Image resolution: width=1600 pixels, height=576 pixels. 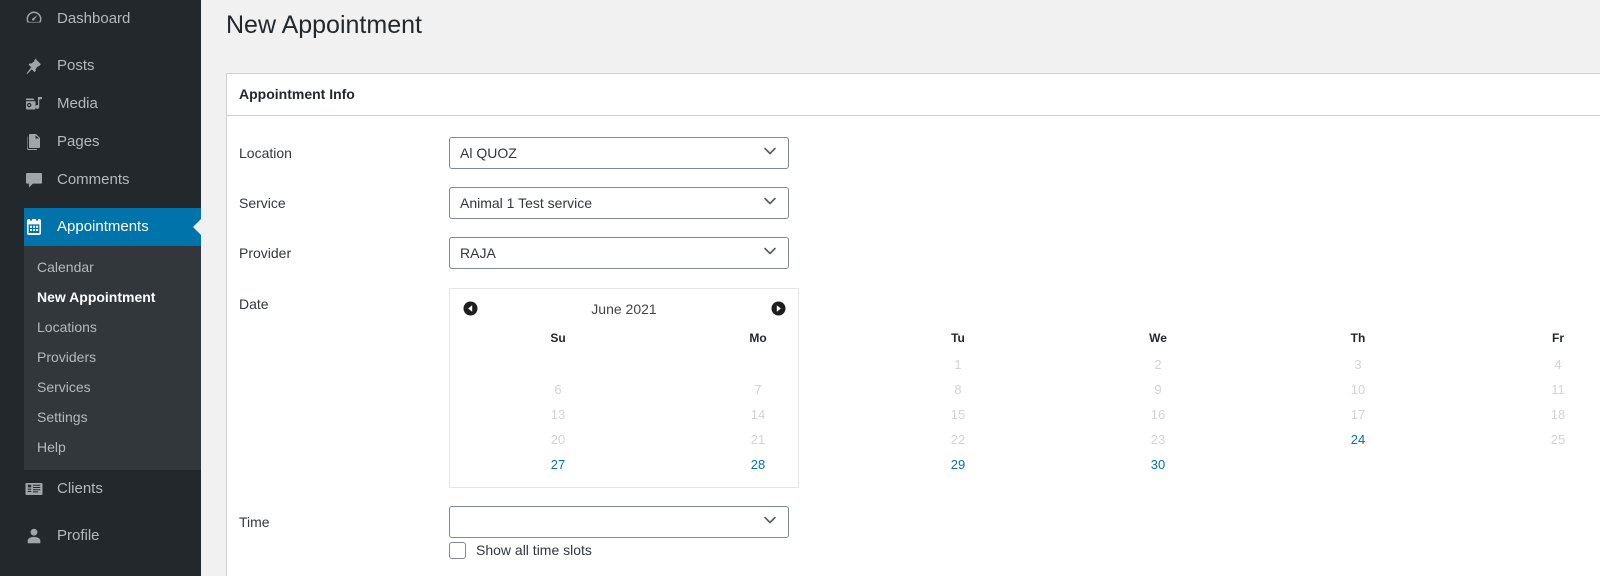 I want to click on calendar-day: 21, so click(x=758, y=440).